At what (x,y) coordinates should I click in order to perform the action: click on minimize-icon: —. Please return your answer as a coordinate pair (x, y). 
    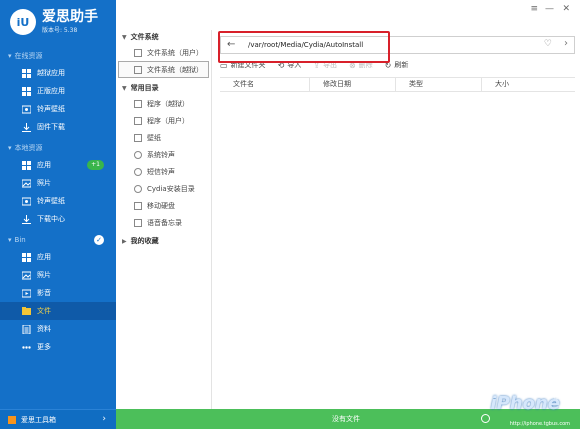
    Looking at the image, I should click on (549, 9).